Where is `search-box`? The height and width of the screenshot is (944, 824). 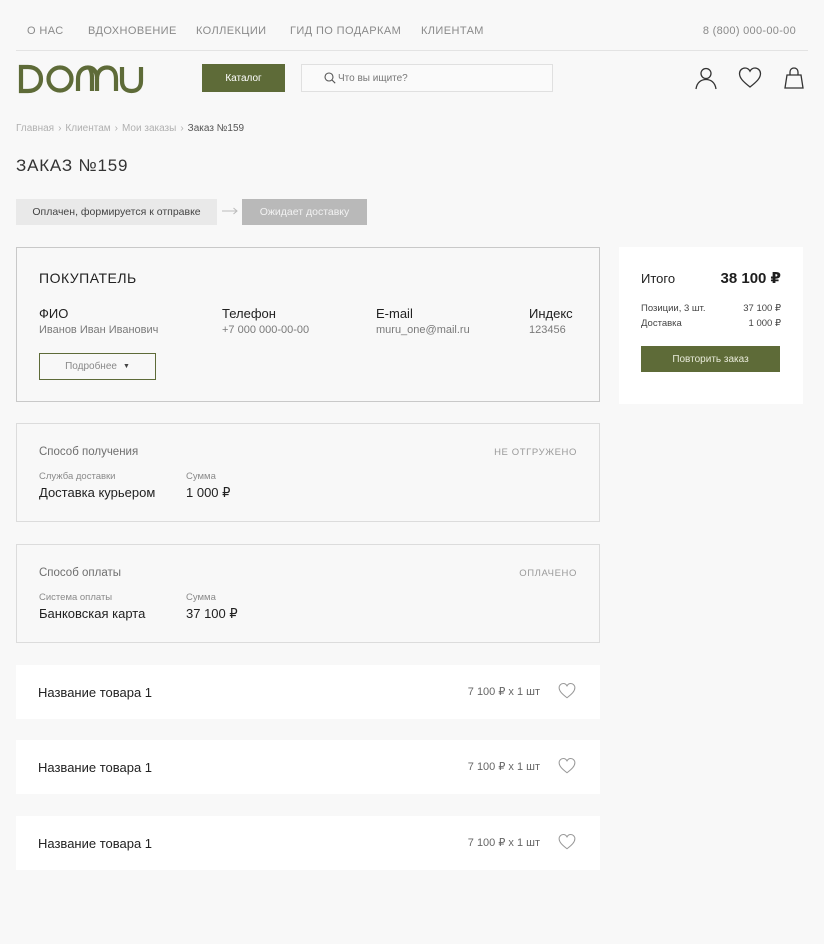 search-box is located at coordinates (427, 78).